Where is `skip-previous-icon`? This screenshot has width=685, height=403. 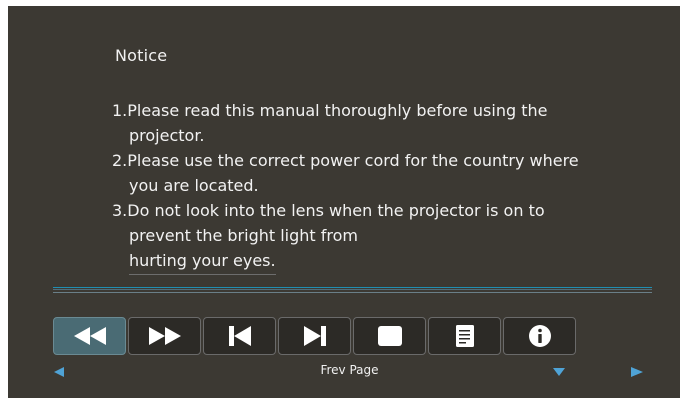
skip-previous-icon is located at coordinates (239, 336).